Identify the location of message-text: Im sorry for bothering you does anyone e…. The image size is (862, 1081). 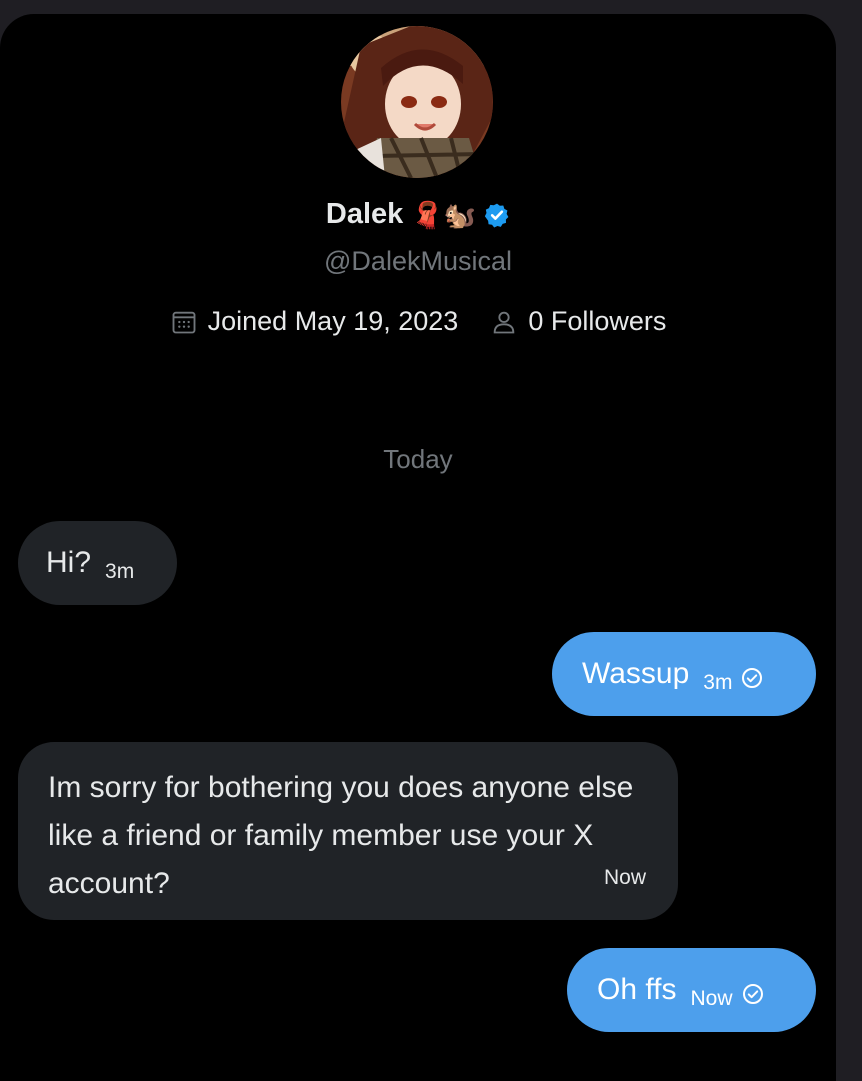
(341, 835).